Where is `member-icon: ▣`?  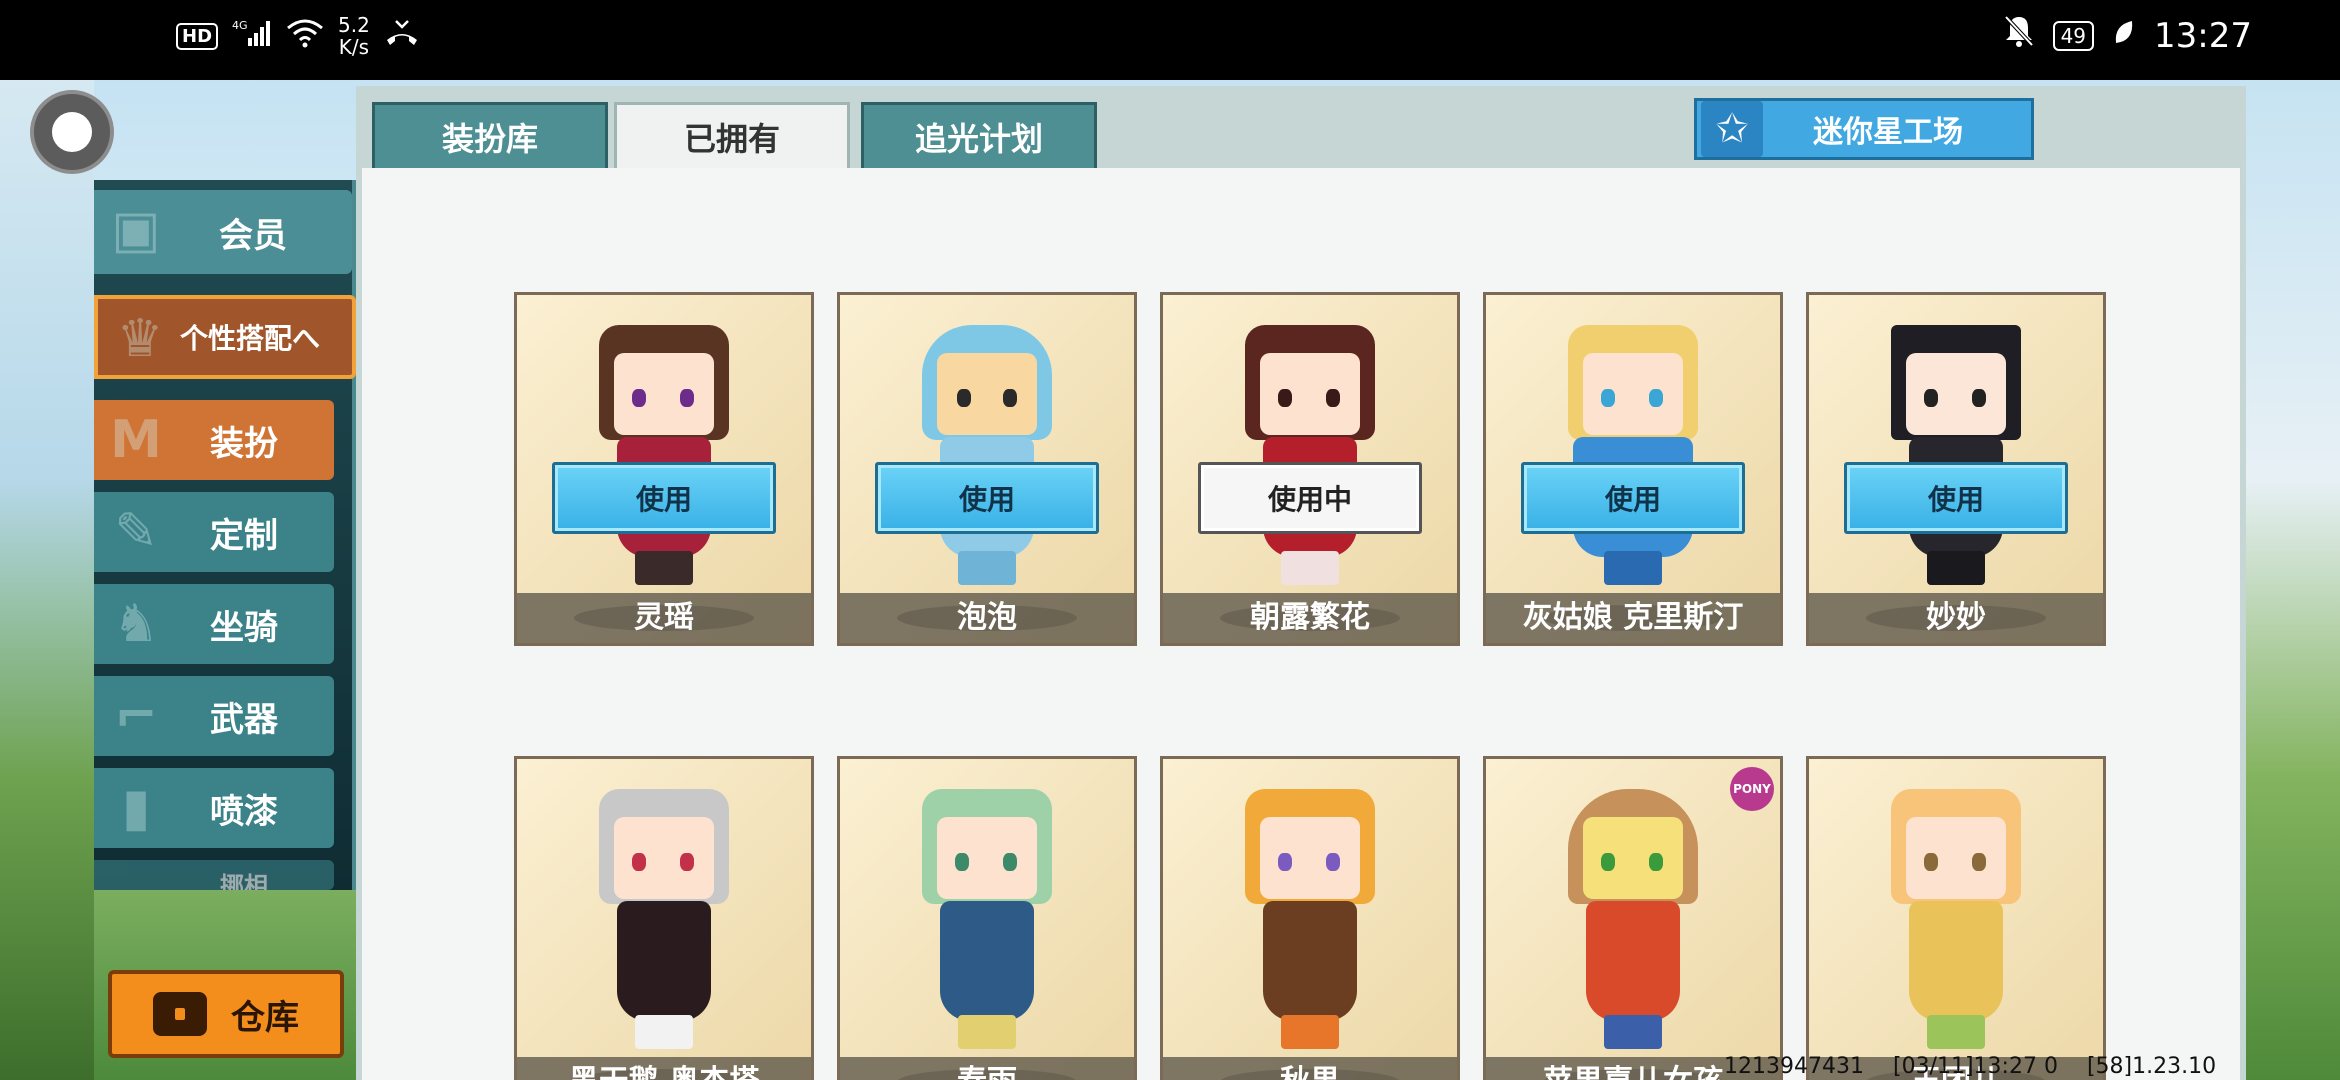
member-icon: ▣ is located at coordinates (136, 230).